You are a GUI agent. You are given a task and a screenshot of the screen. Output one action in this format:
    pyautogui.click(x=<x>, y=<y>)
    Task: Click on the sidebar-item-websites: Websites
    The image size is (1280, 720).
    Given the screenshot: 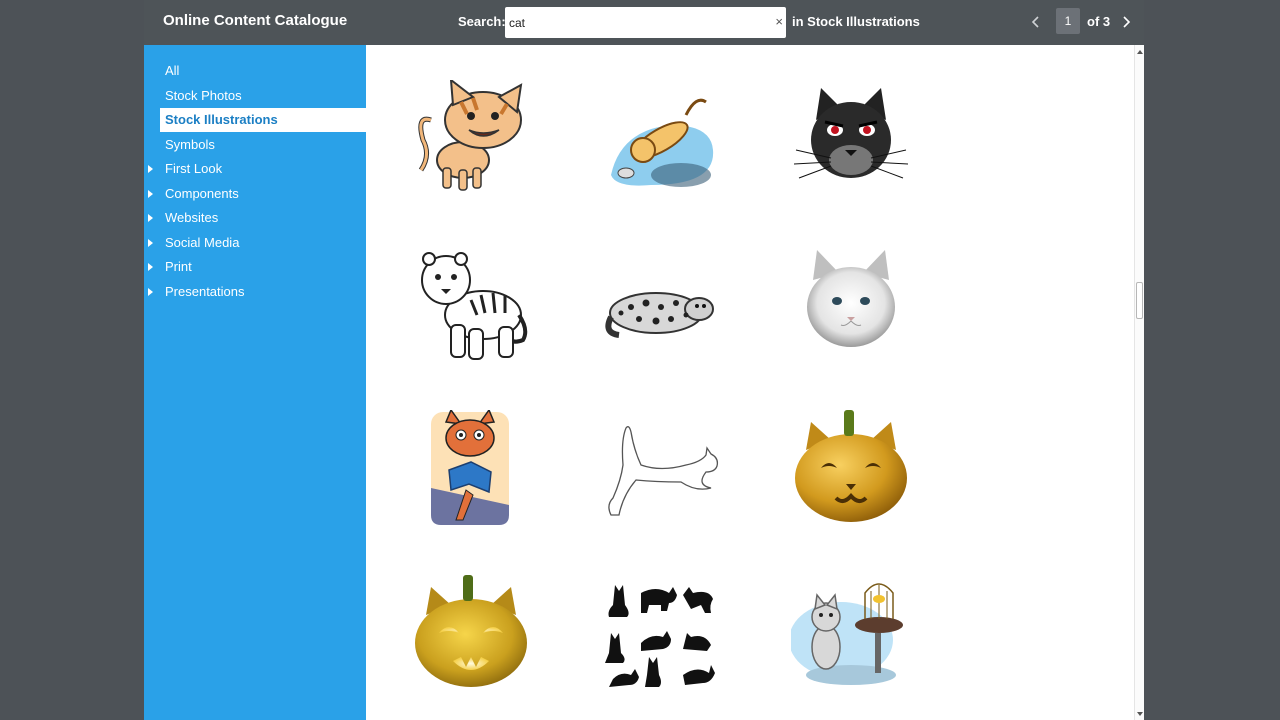 What is the action you would take?
    pyautogui.click(x=257, y=218)
    